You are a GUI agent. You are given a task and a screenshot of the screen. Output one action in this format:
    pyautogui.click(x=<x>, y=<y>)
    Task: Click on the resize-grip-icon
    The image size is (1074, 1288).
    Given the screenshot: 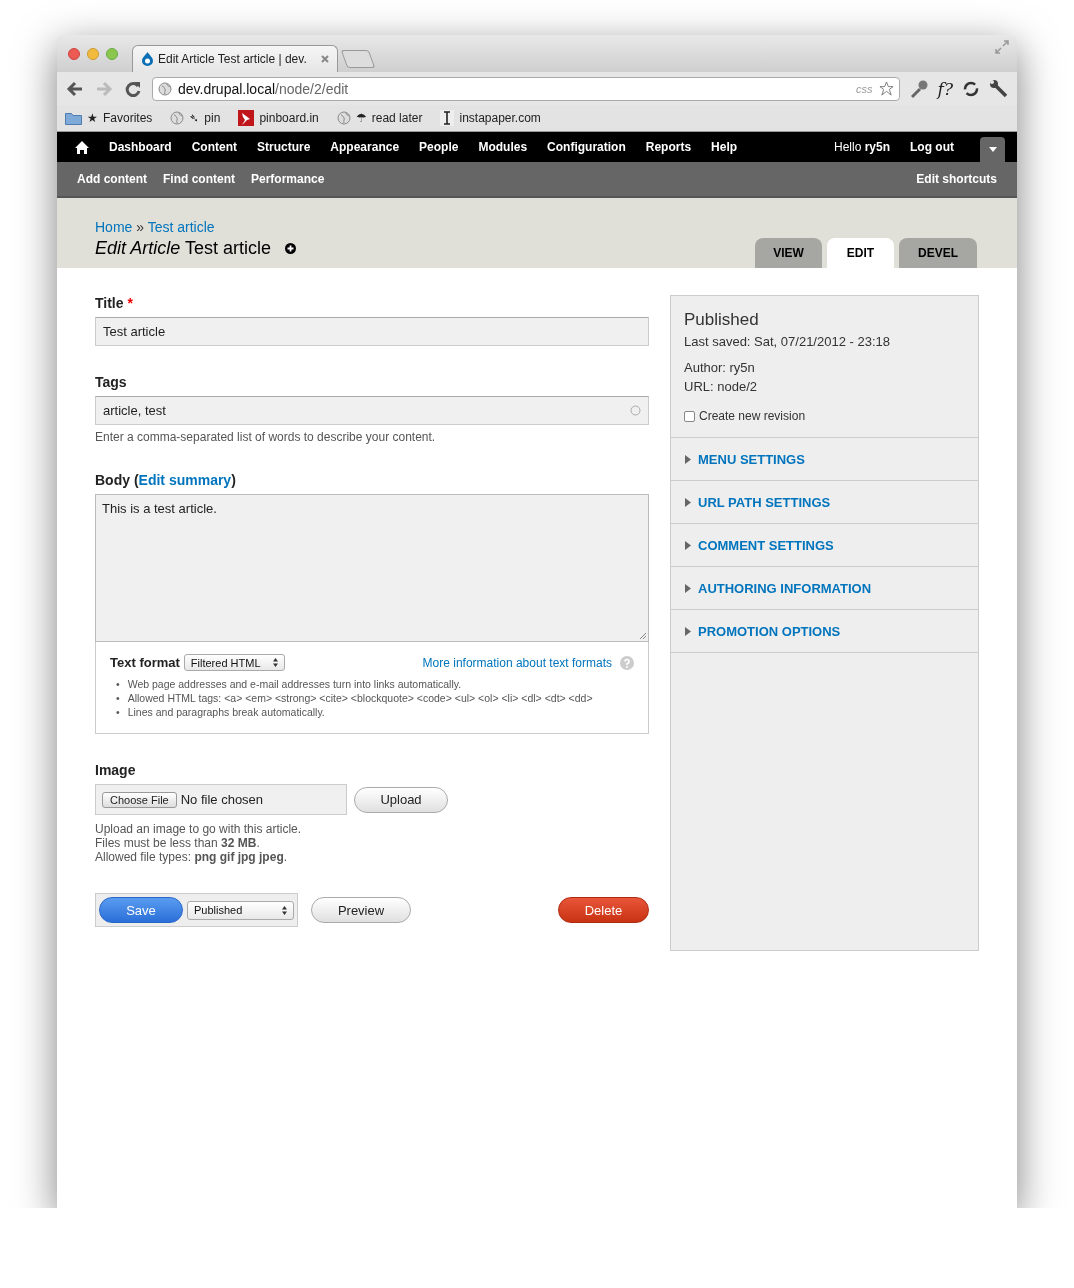 What is the action you would take?
    pyautogui.click(x=643, y=636)
    